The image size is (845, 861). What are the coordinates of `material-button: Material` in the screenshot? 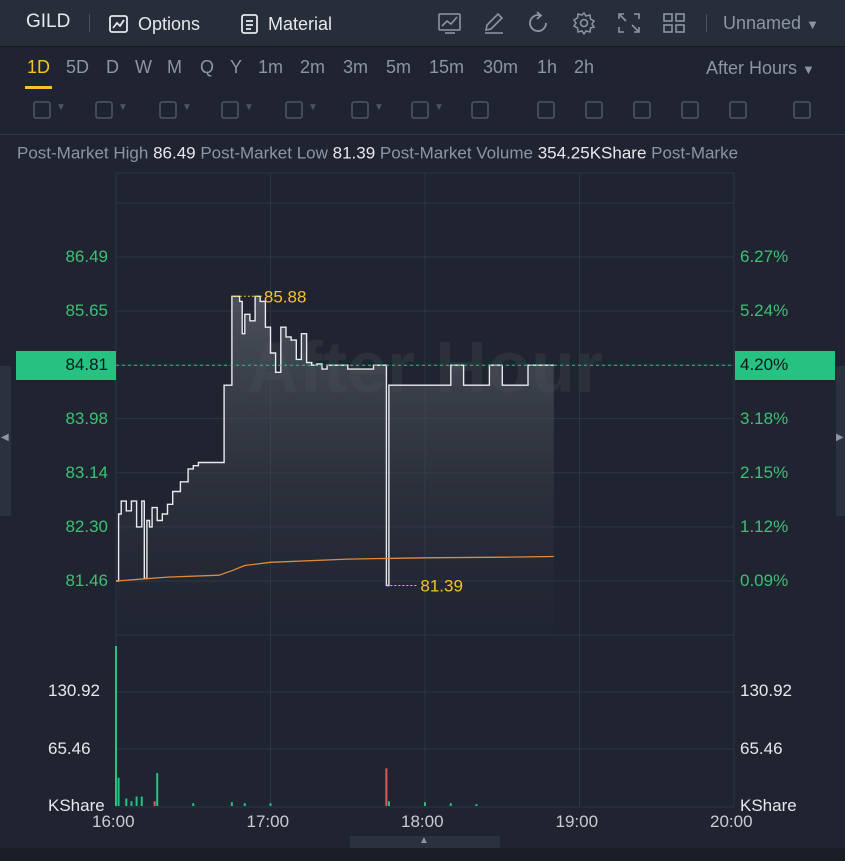 It's located at (286, 24).